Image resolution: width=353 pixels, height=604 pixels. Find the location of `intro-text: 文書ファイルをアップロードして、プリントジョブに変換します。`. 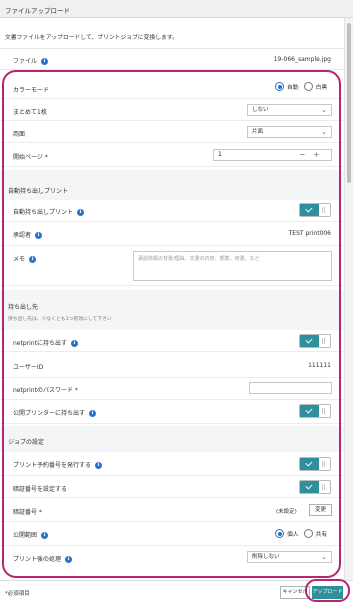

intro-text: 文書ファイルをアップロードして、プリントジョブに変換します。 is located at coordinates (91, 38).